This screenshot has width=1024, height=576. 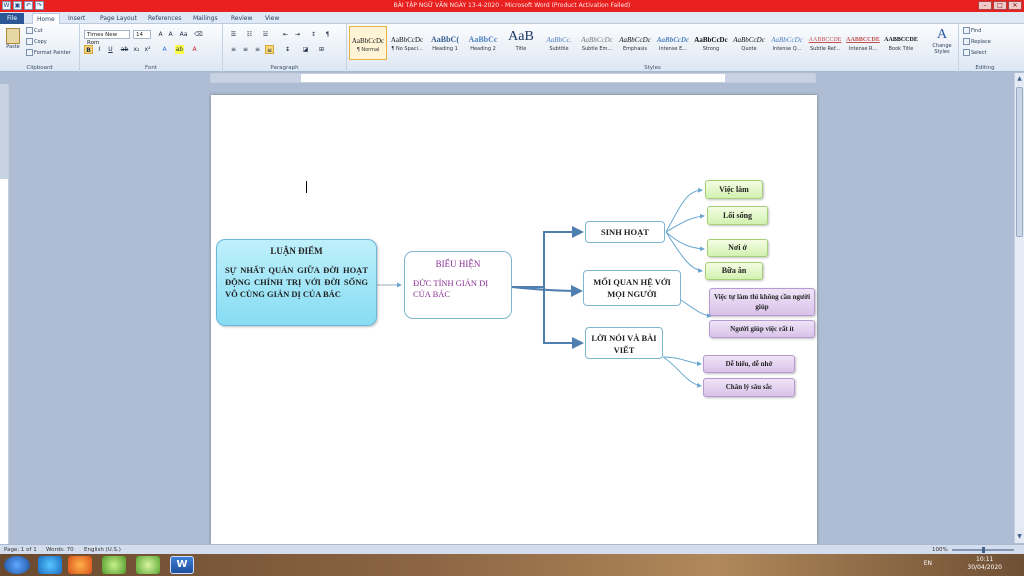 I want to click on scroll-up-icon: ▲, so click(x=1019, y=79).